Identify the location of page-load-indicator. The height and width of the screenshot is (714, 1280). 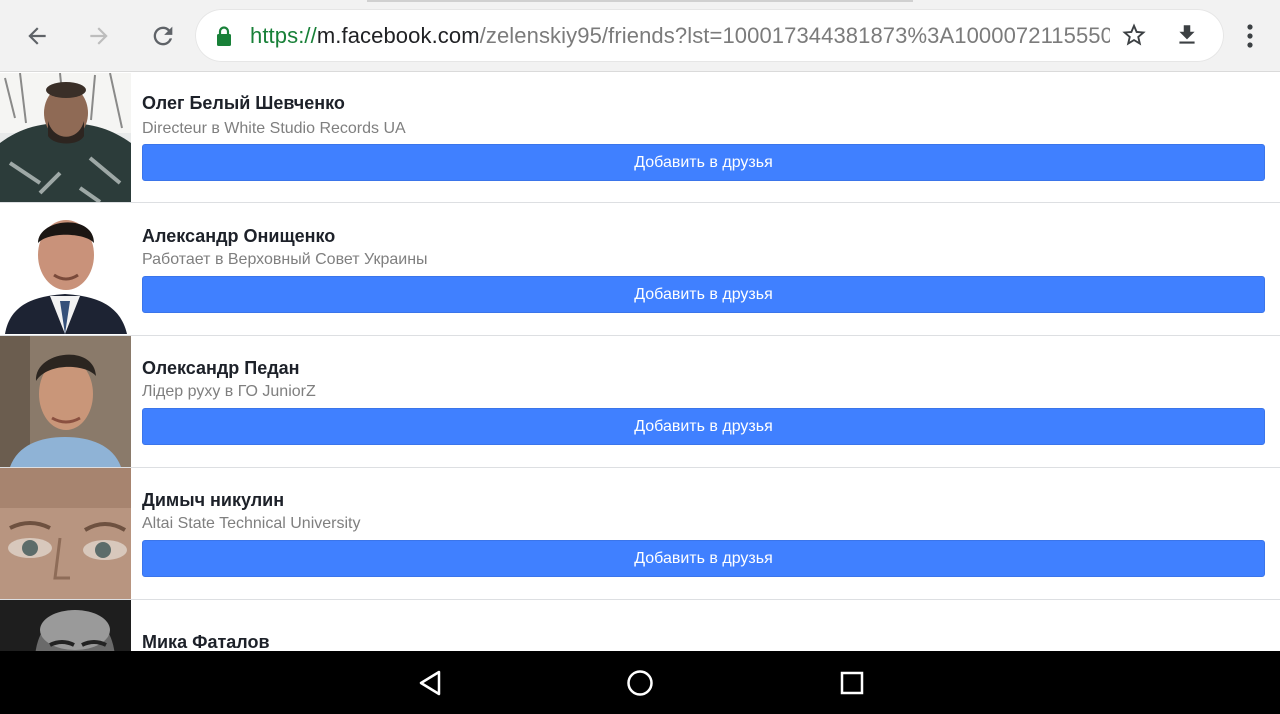
(640, 1).